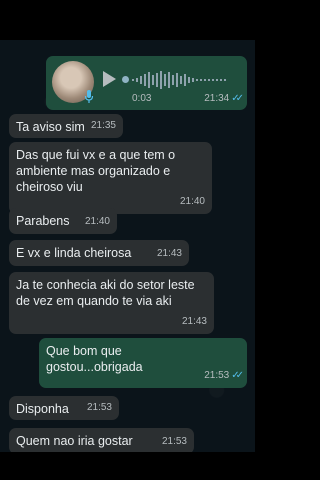 This screenshot has height=480, width=320. Describe the element at coordinates (109, 79) in the screenshot. I see `play-icon` at that location.